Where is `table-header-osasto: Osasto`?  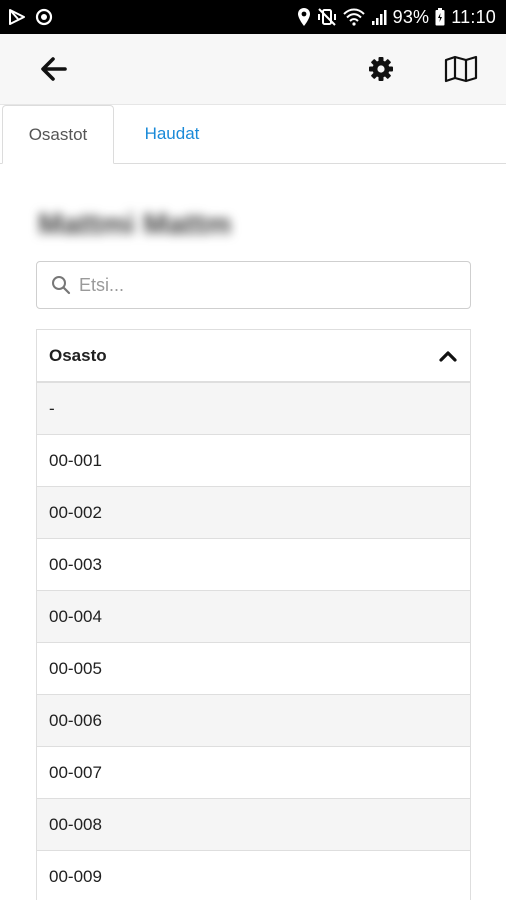
table-header-osasto: Osasto is located at coordinates (253, 356).